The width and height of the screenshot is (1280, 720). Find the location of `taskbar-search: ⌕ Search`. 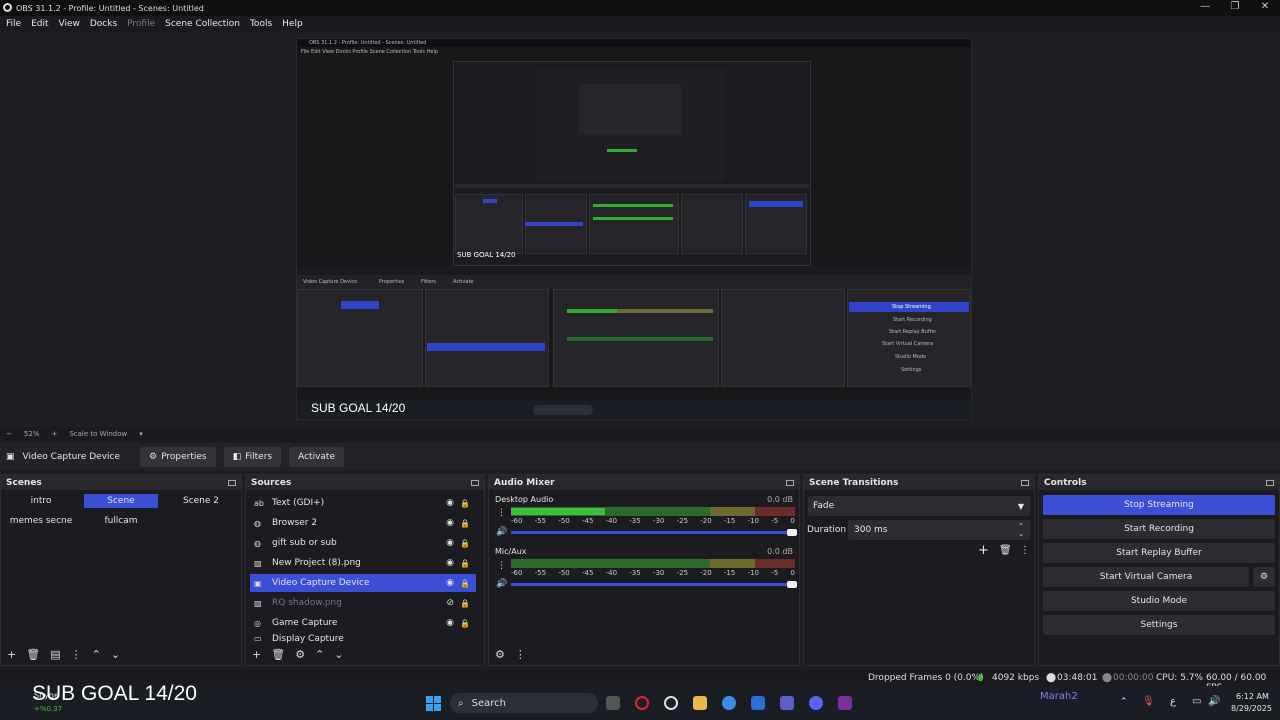

taskbar-search: ⌕ Search is located at coordinates (524, 703).